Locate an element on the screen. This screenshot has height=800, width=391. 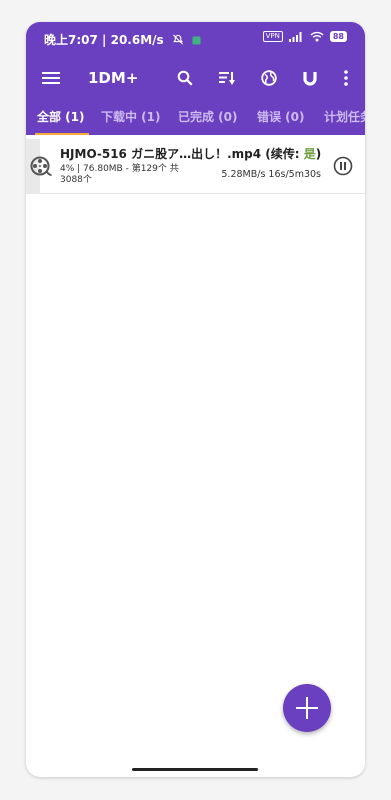
status-left: 晚上7:07 | 20.6M/s is located at coordinates (122, 39).